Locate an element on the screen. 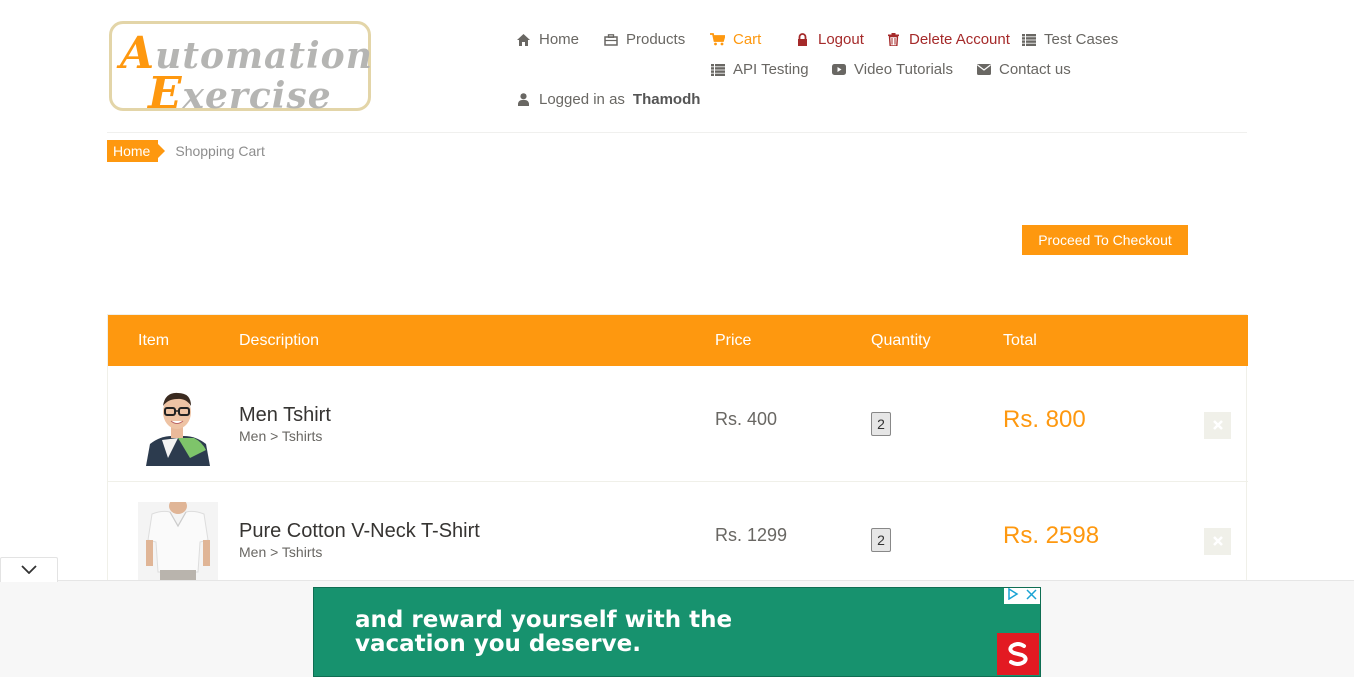  logo-line-2: Exercise is located at coordinates (240, 93).